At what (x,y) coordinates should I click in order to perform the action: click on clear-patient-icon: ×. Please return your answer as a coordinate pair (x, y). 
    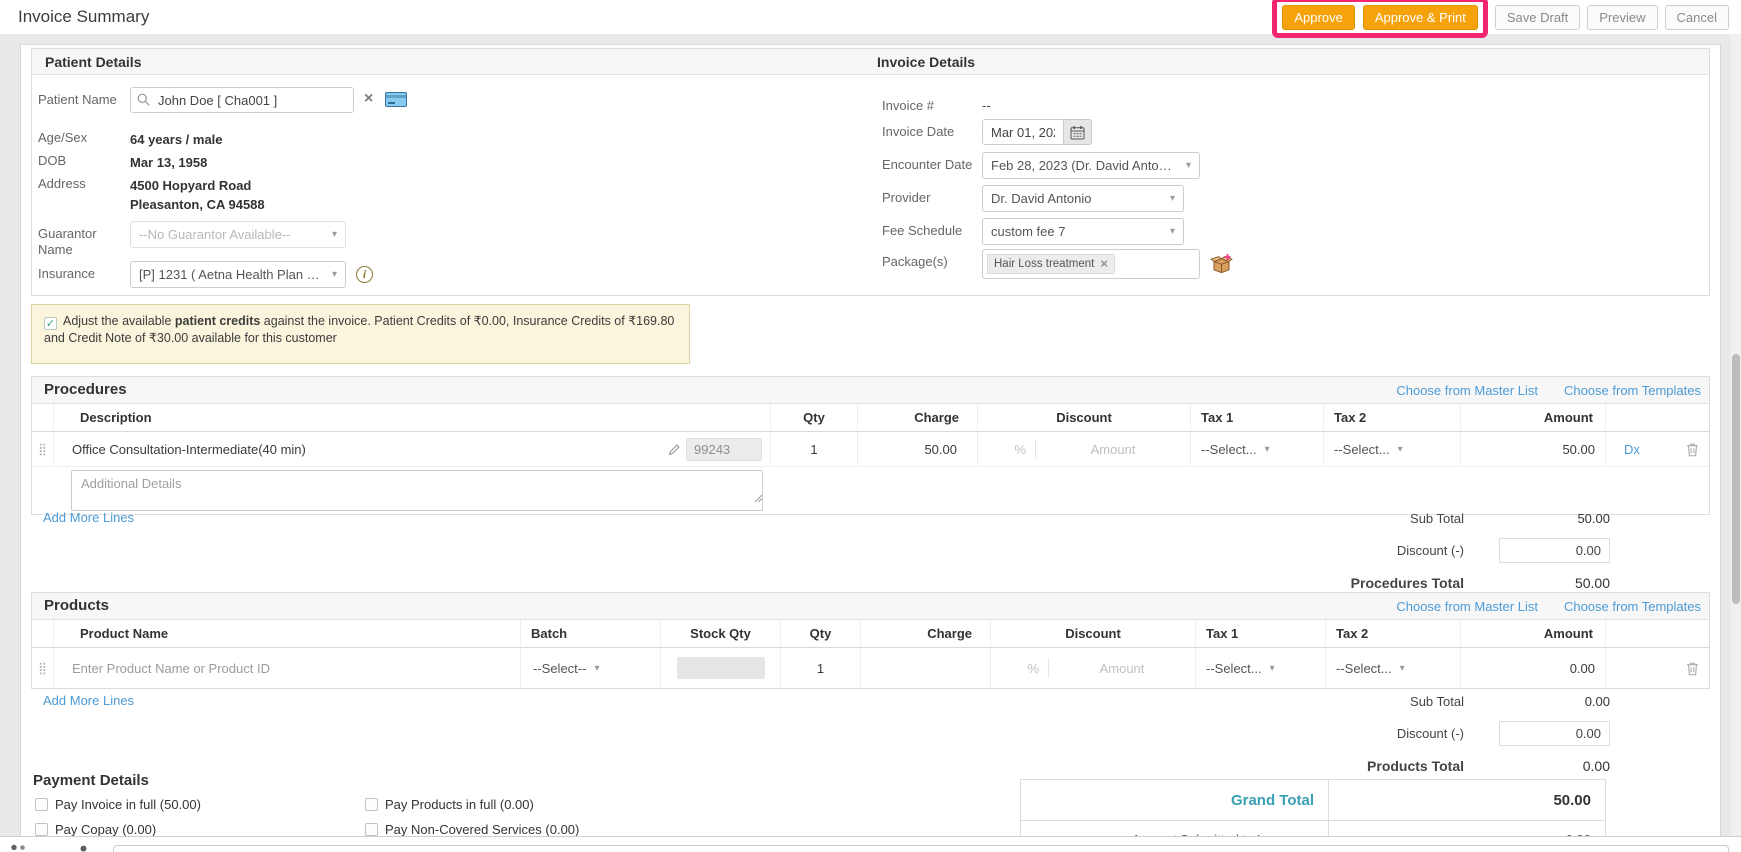
    Looking at the image, I should click on (368, 99).